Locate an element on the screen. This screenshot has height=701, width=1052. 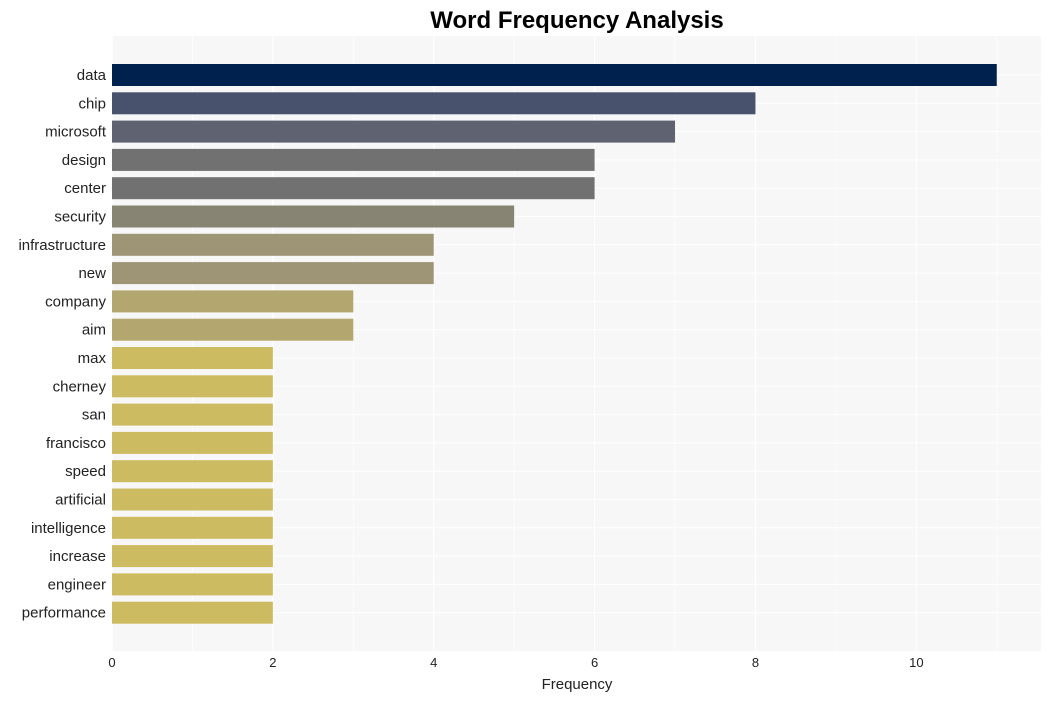
y-tick-label: chip is located at coordinates (92, 103).